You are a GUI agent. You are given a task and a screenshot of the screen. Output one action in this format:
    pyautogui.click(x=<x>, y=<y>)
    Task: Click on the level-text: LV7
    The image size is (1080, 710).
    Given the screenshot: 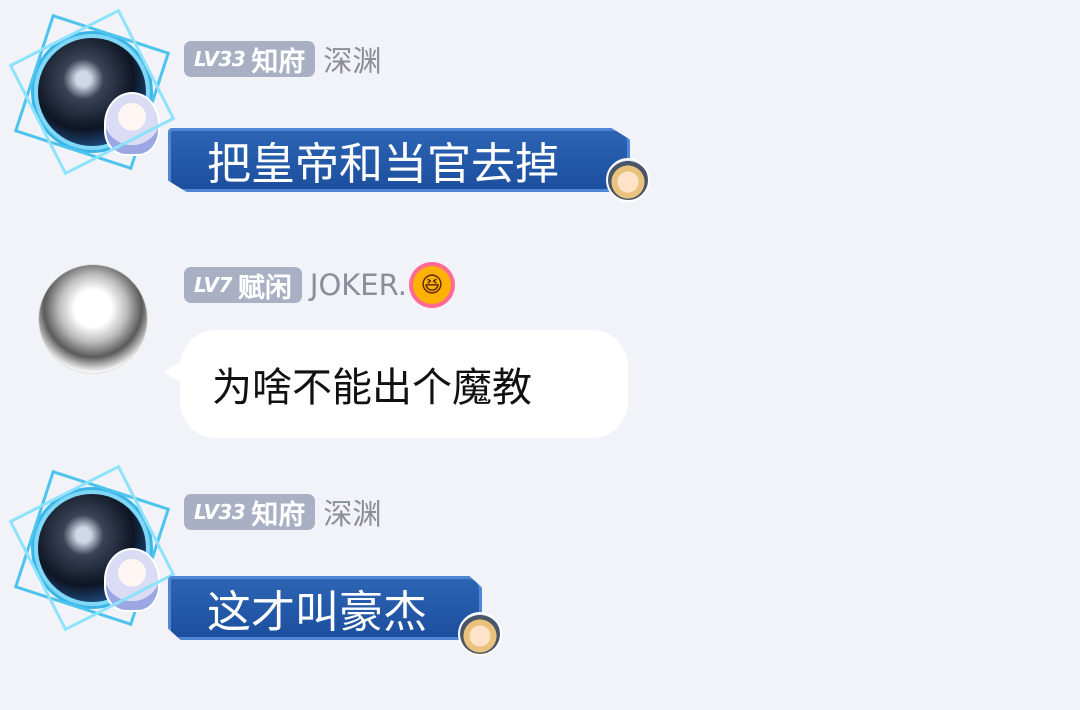 What is the action you would take?
    pyautogui.click(x=213, y=285)
    